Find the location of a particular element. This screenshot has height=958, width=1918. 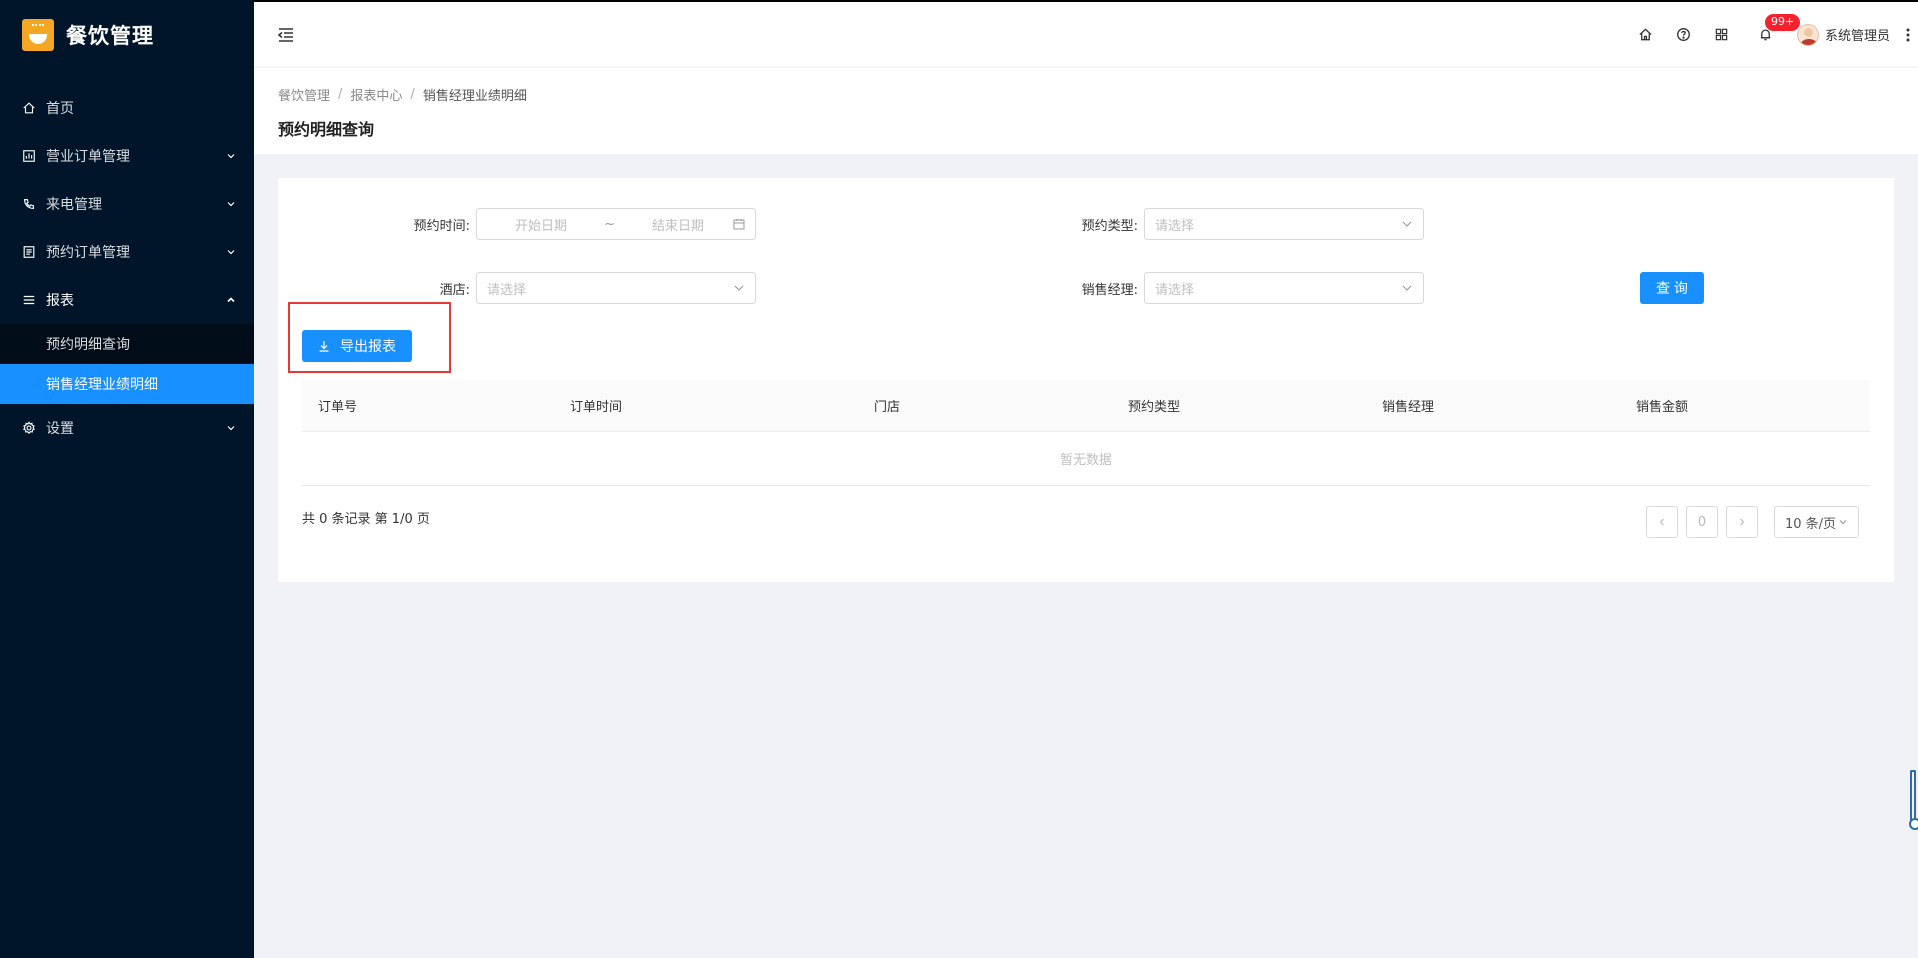

export-report-button: 导出报表 is located at coordinates (357, 346).